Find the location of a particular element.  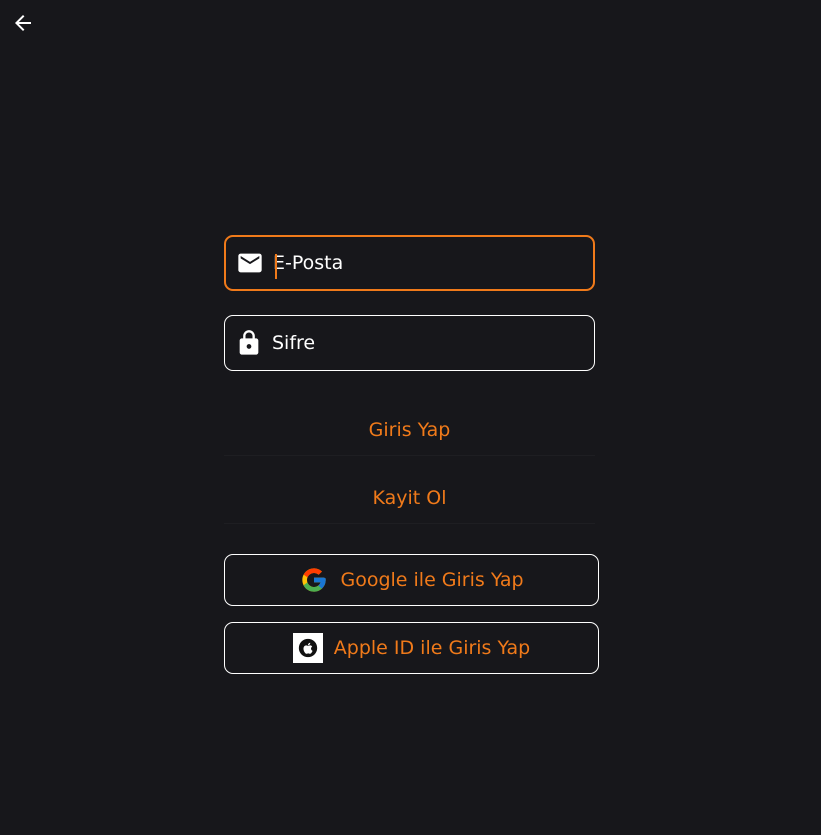

login-button: Giris Yap is located at coordinates (409, 430).